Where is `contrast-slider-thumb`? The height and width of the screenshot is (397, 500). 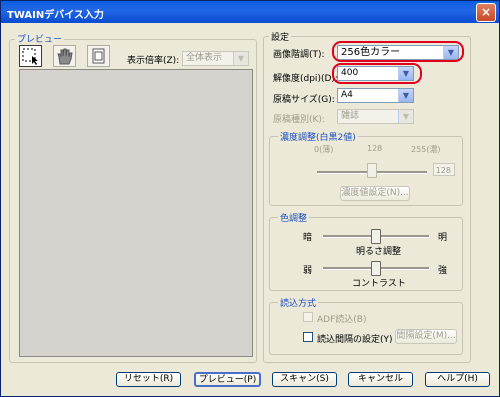 contrast-slider-thumb is located at coordinates (376, 268).